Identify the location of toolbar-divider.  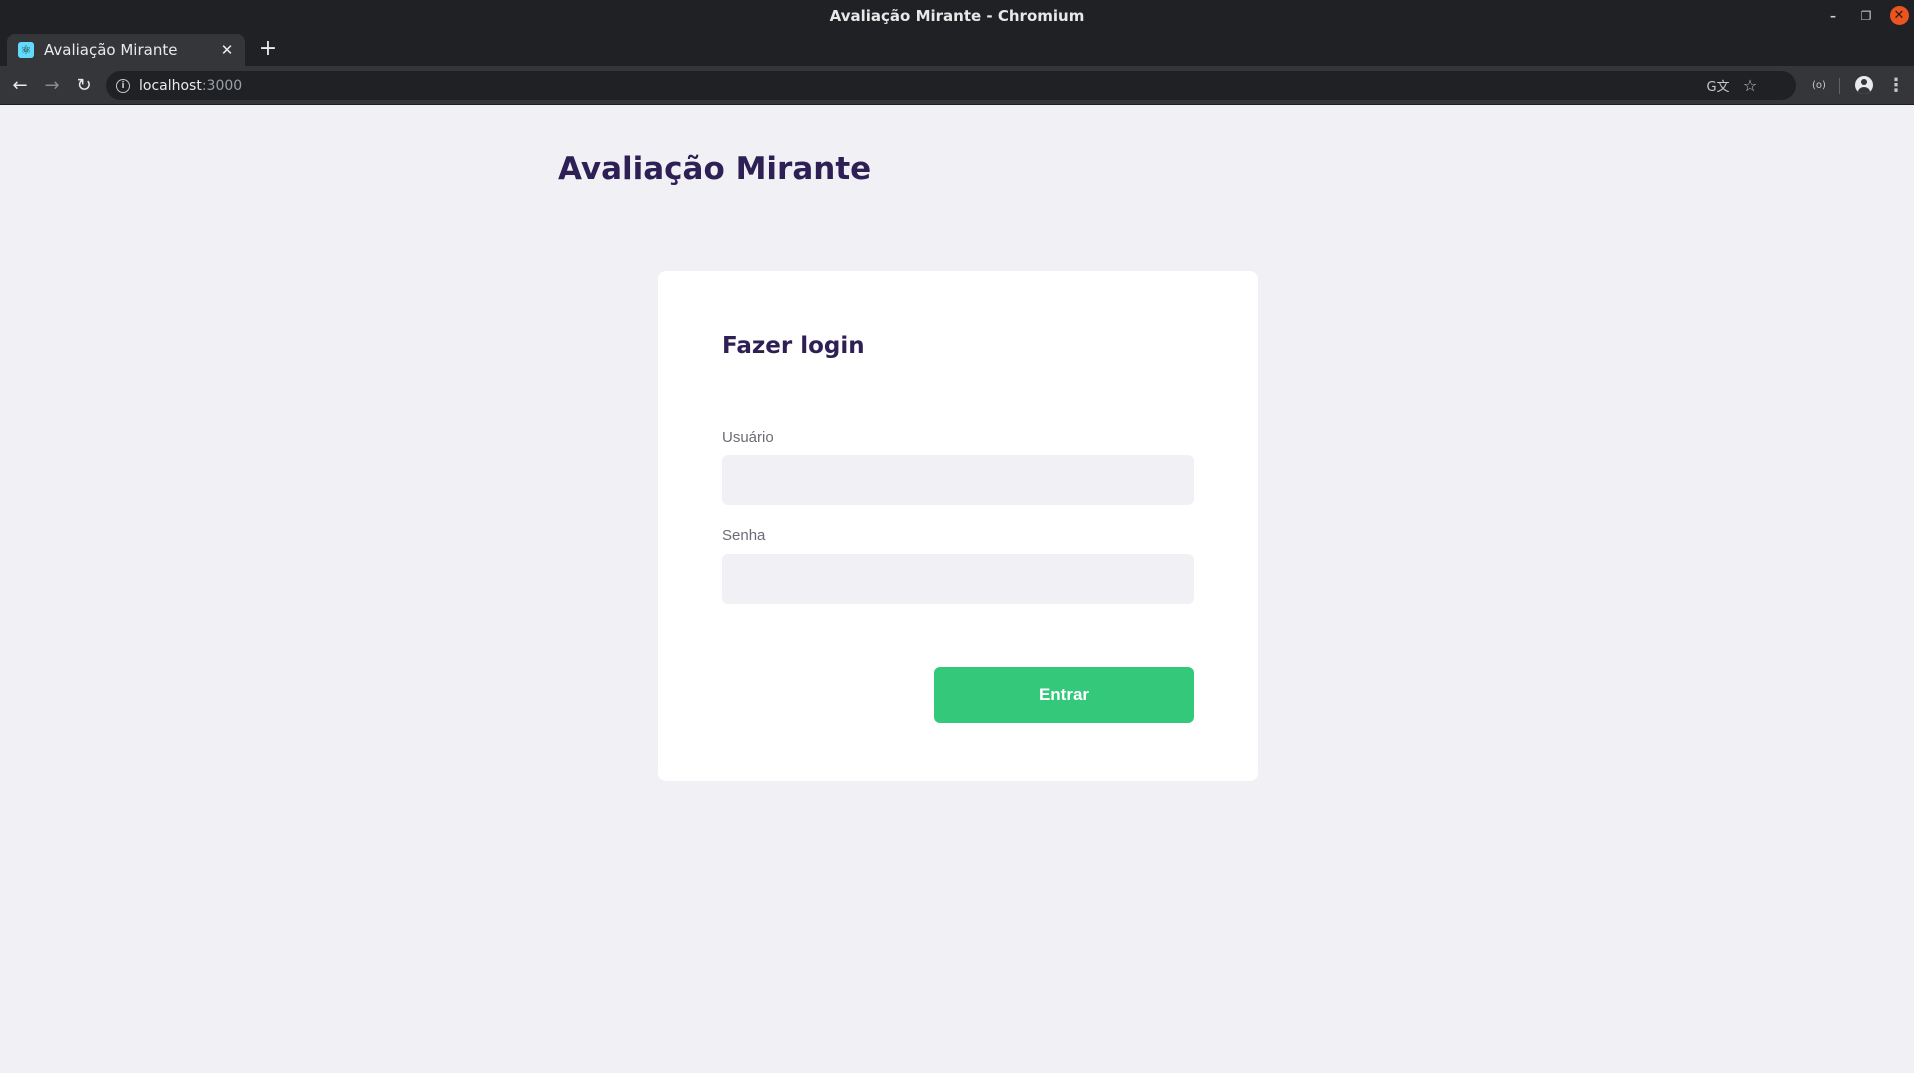
(1839, 86).